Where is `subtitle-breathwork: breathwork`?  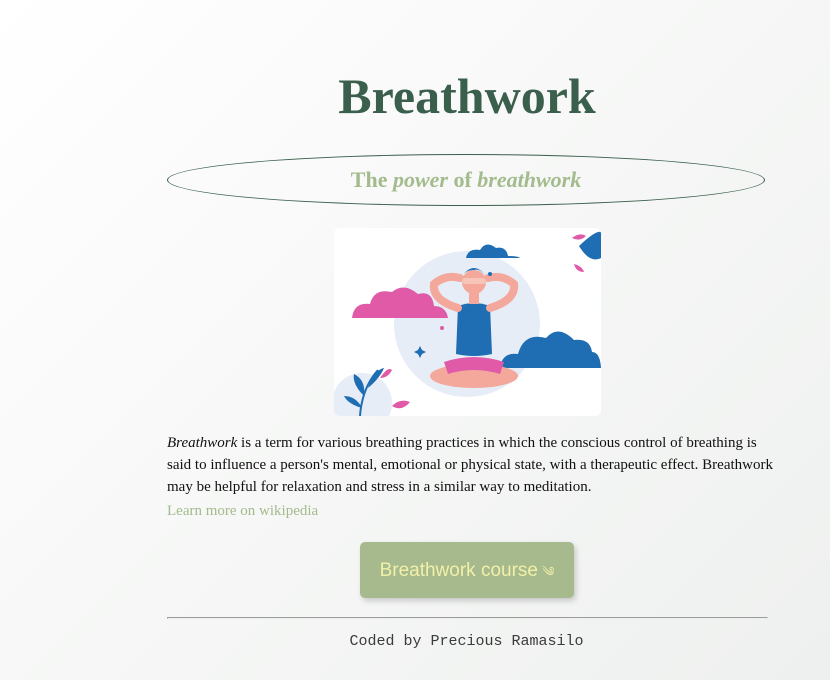
subtitle-breathwork: breathwork is located at coordinates (529, 179).